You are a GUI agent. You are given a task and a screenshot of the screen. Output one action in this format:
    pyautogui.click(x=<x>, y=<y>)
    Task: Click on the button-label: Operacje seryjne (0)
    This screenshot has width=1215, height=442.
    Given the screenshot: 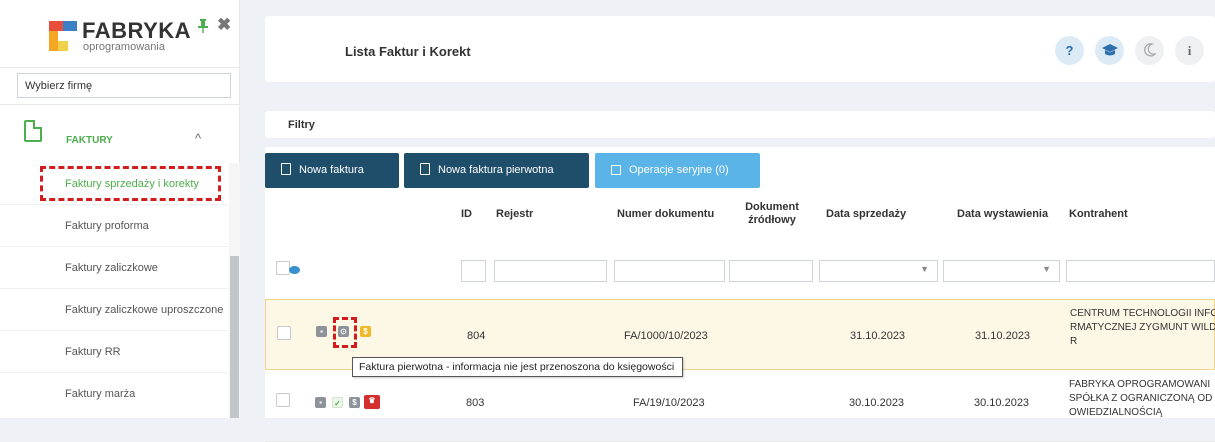 What is the action you would take?
    pyautogui.click(x=679, y=170)
    